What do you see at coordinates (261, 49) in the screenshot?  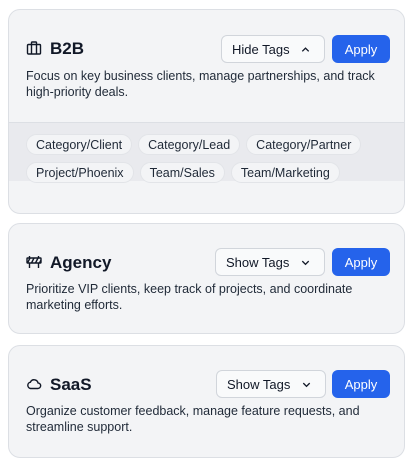 I see `toggle-label: Hide Tags` at bounding box center [261, 49].